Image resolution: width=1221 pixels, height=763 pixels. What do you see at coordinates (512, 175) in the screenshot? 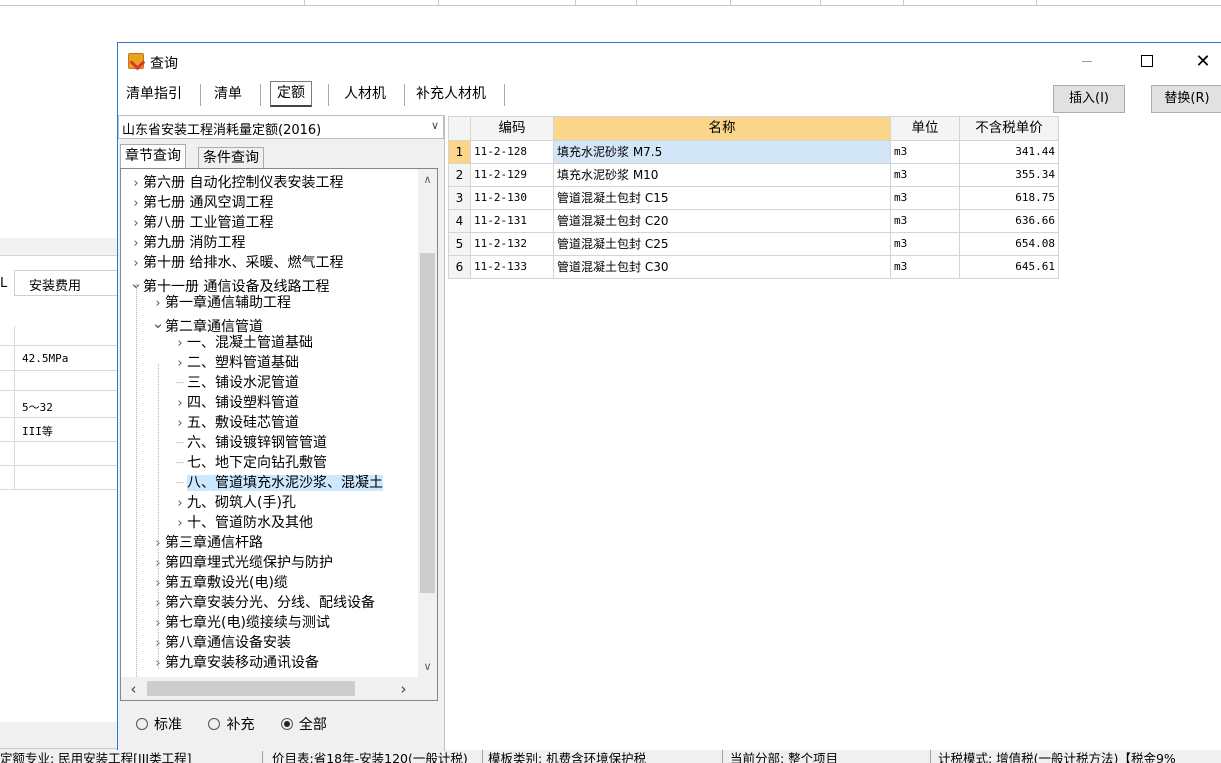
I see `grid-cell-code: 11-2-129` at bounding box center [512, 175].